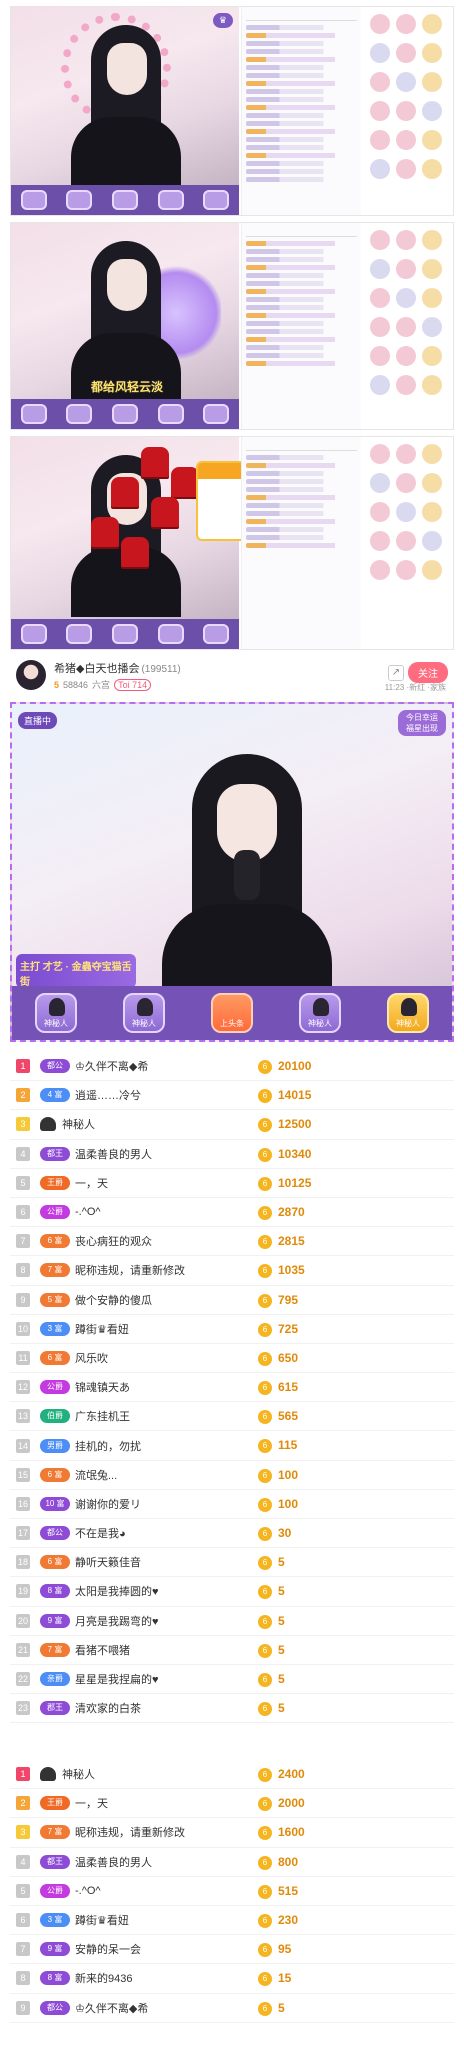  Describe the element at coordinates (100, 1533) in the screenshot. I see `user-name: 不在是我◕` at that location.